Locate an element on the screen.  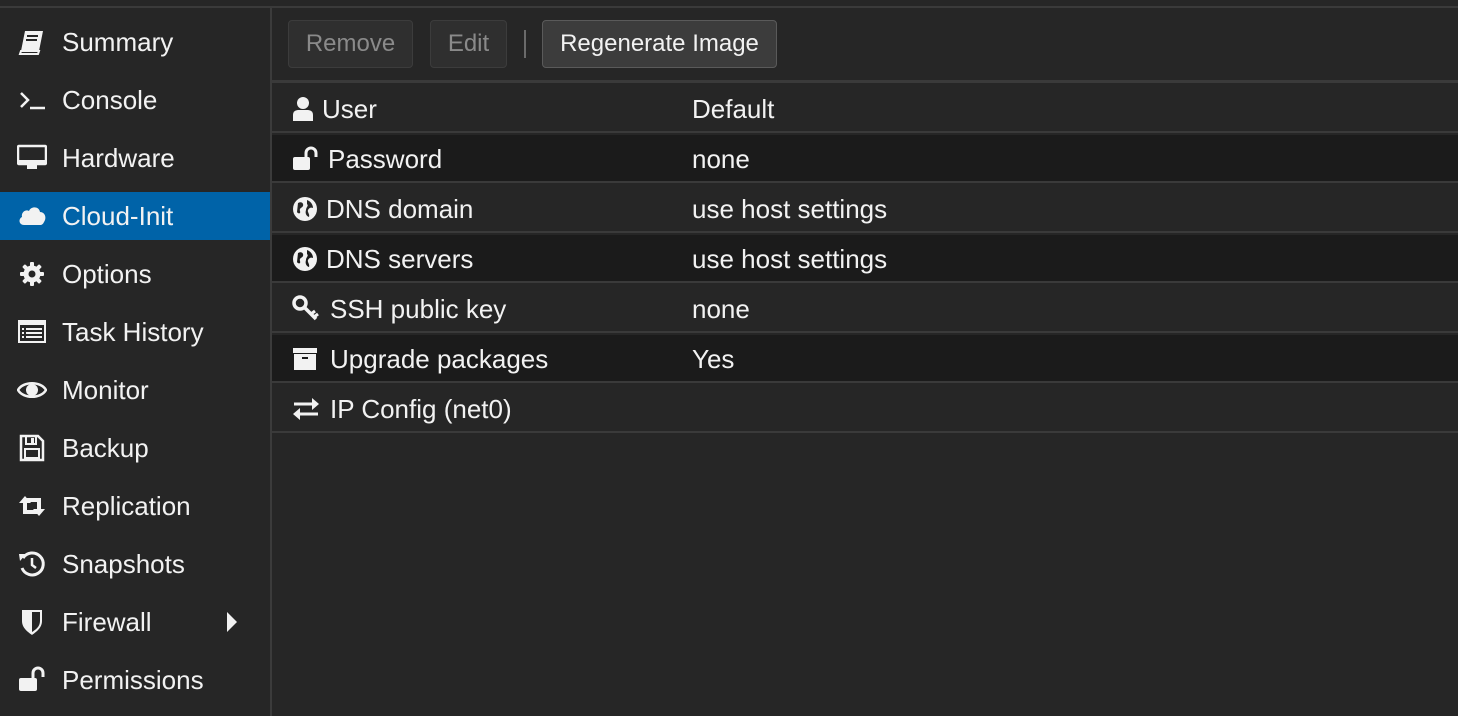
row-key: DNS servers is located at coordinates (382, 259).